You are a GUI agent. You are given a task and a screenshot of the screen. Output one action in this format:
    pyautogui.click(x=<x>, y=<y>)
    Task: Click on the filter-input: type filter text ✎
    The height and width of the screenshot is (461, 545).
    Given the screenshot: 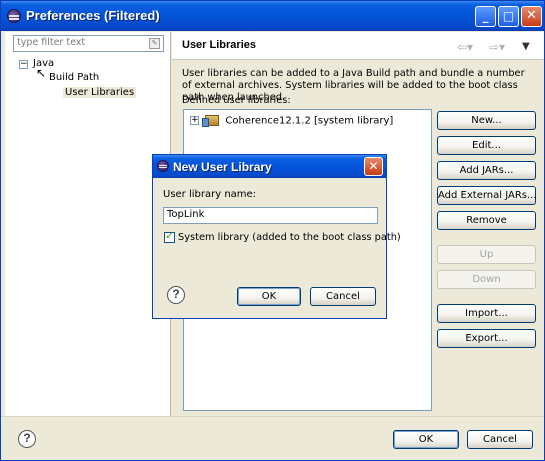 What is the action you would take?
    pyautogui.click(x=88, y=43)
    